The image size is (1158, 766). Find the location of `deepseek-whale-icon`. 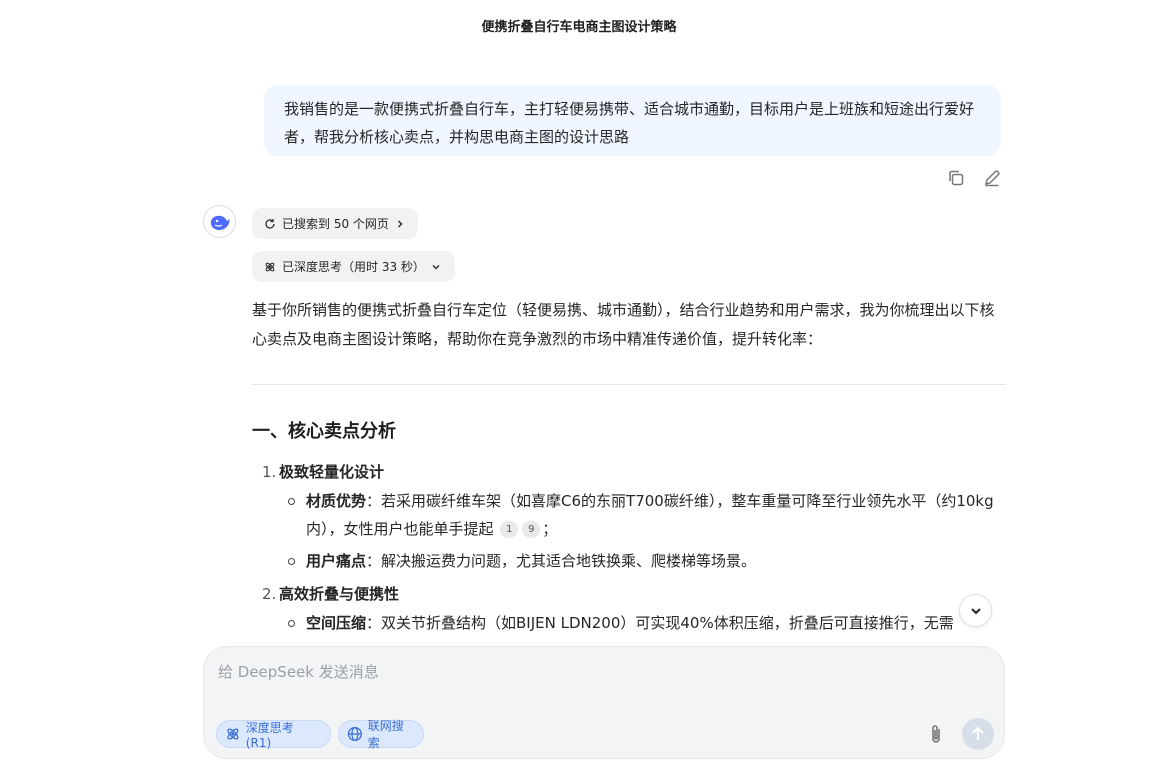

deepseek-whale-icon is located at coordinates (220, 222).